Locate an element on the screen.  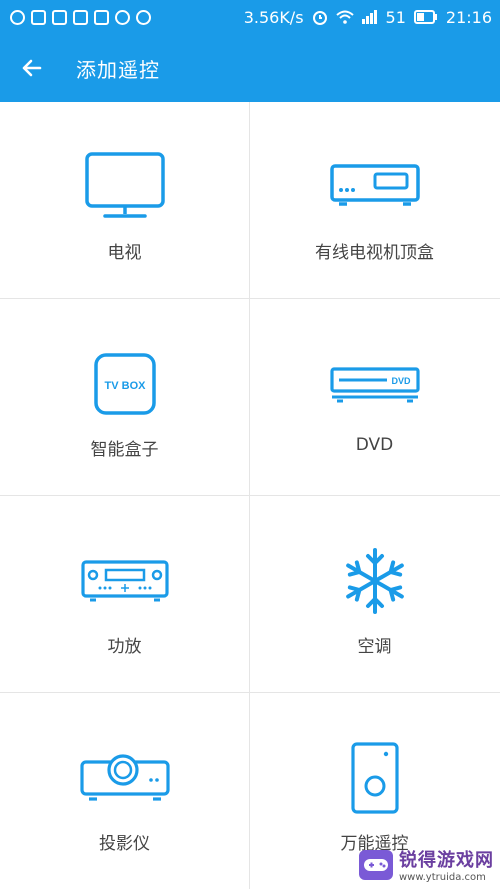
device-dvd: DVD DVD is located at coordinates (374, 397).